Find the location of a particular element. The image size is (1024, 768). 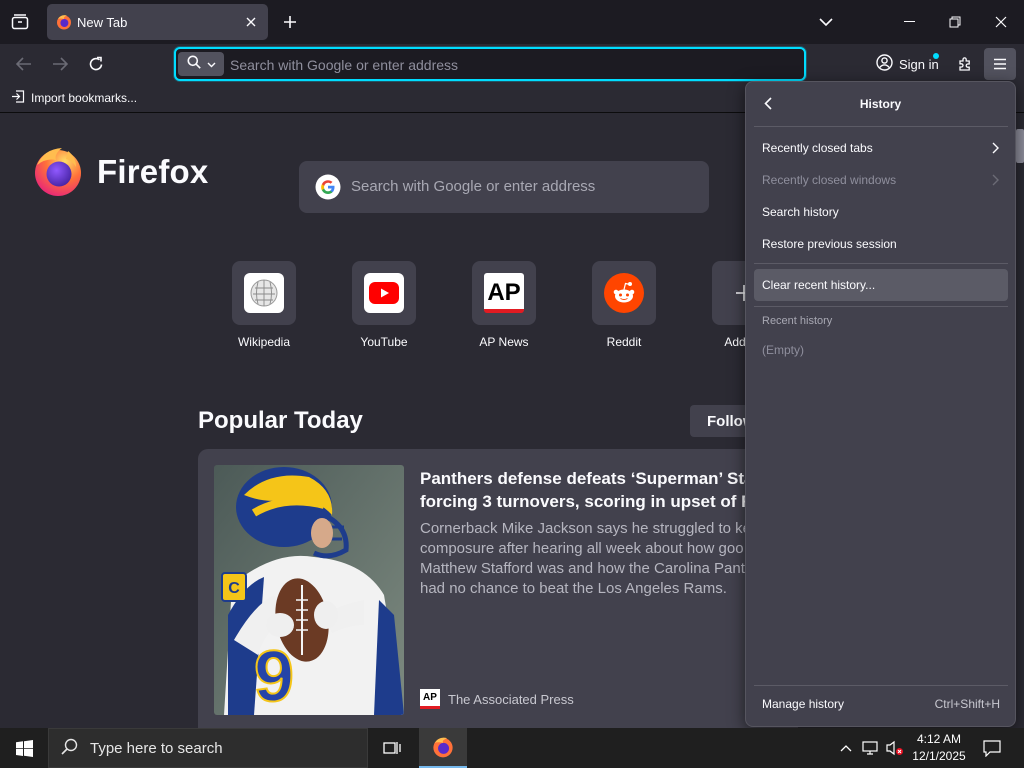

story-source-label: The Associated Press is located at coordinates (511, 699).